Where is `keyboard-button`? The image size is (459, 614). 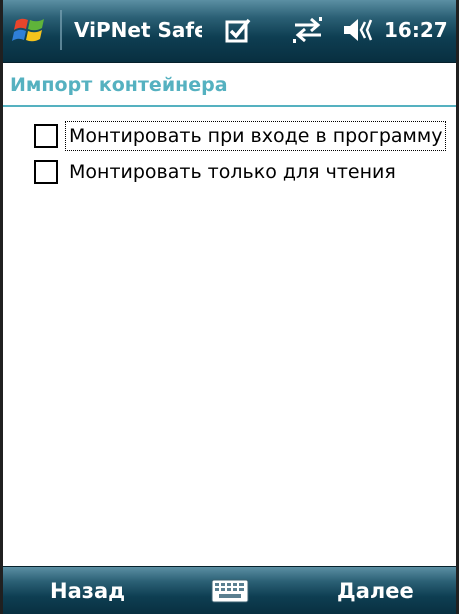 keyboard-button is located at coordinates (230, 591).